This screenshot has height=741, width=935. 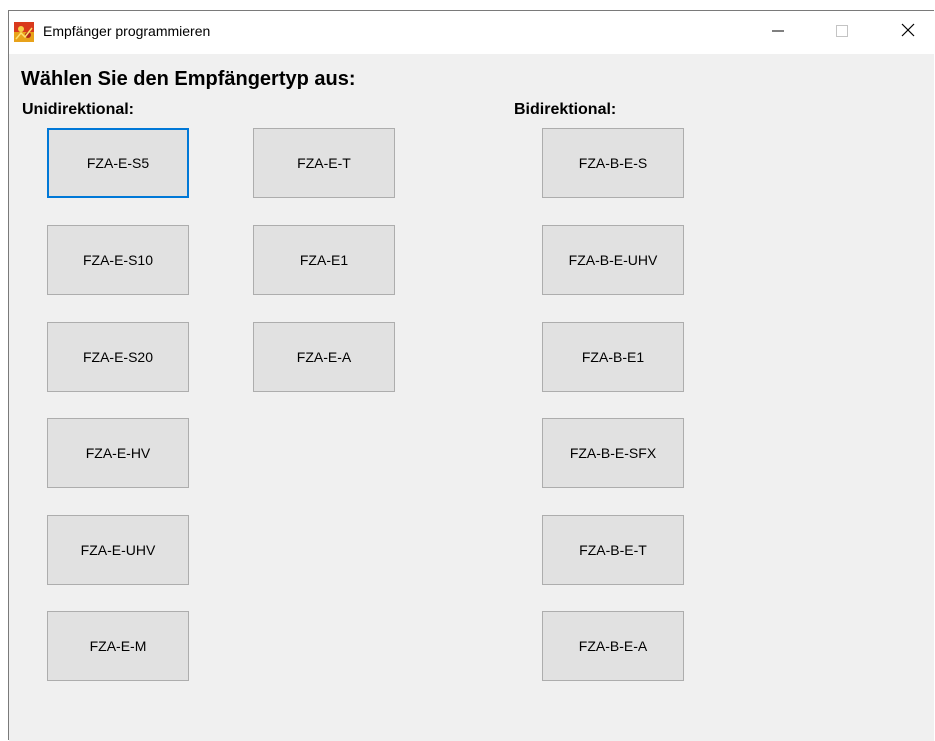 I want to click on receiver-button-fza-e1: FZA-E1, so click(x=324, y=260).